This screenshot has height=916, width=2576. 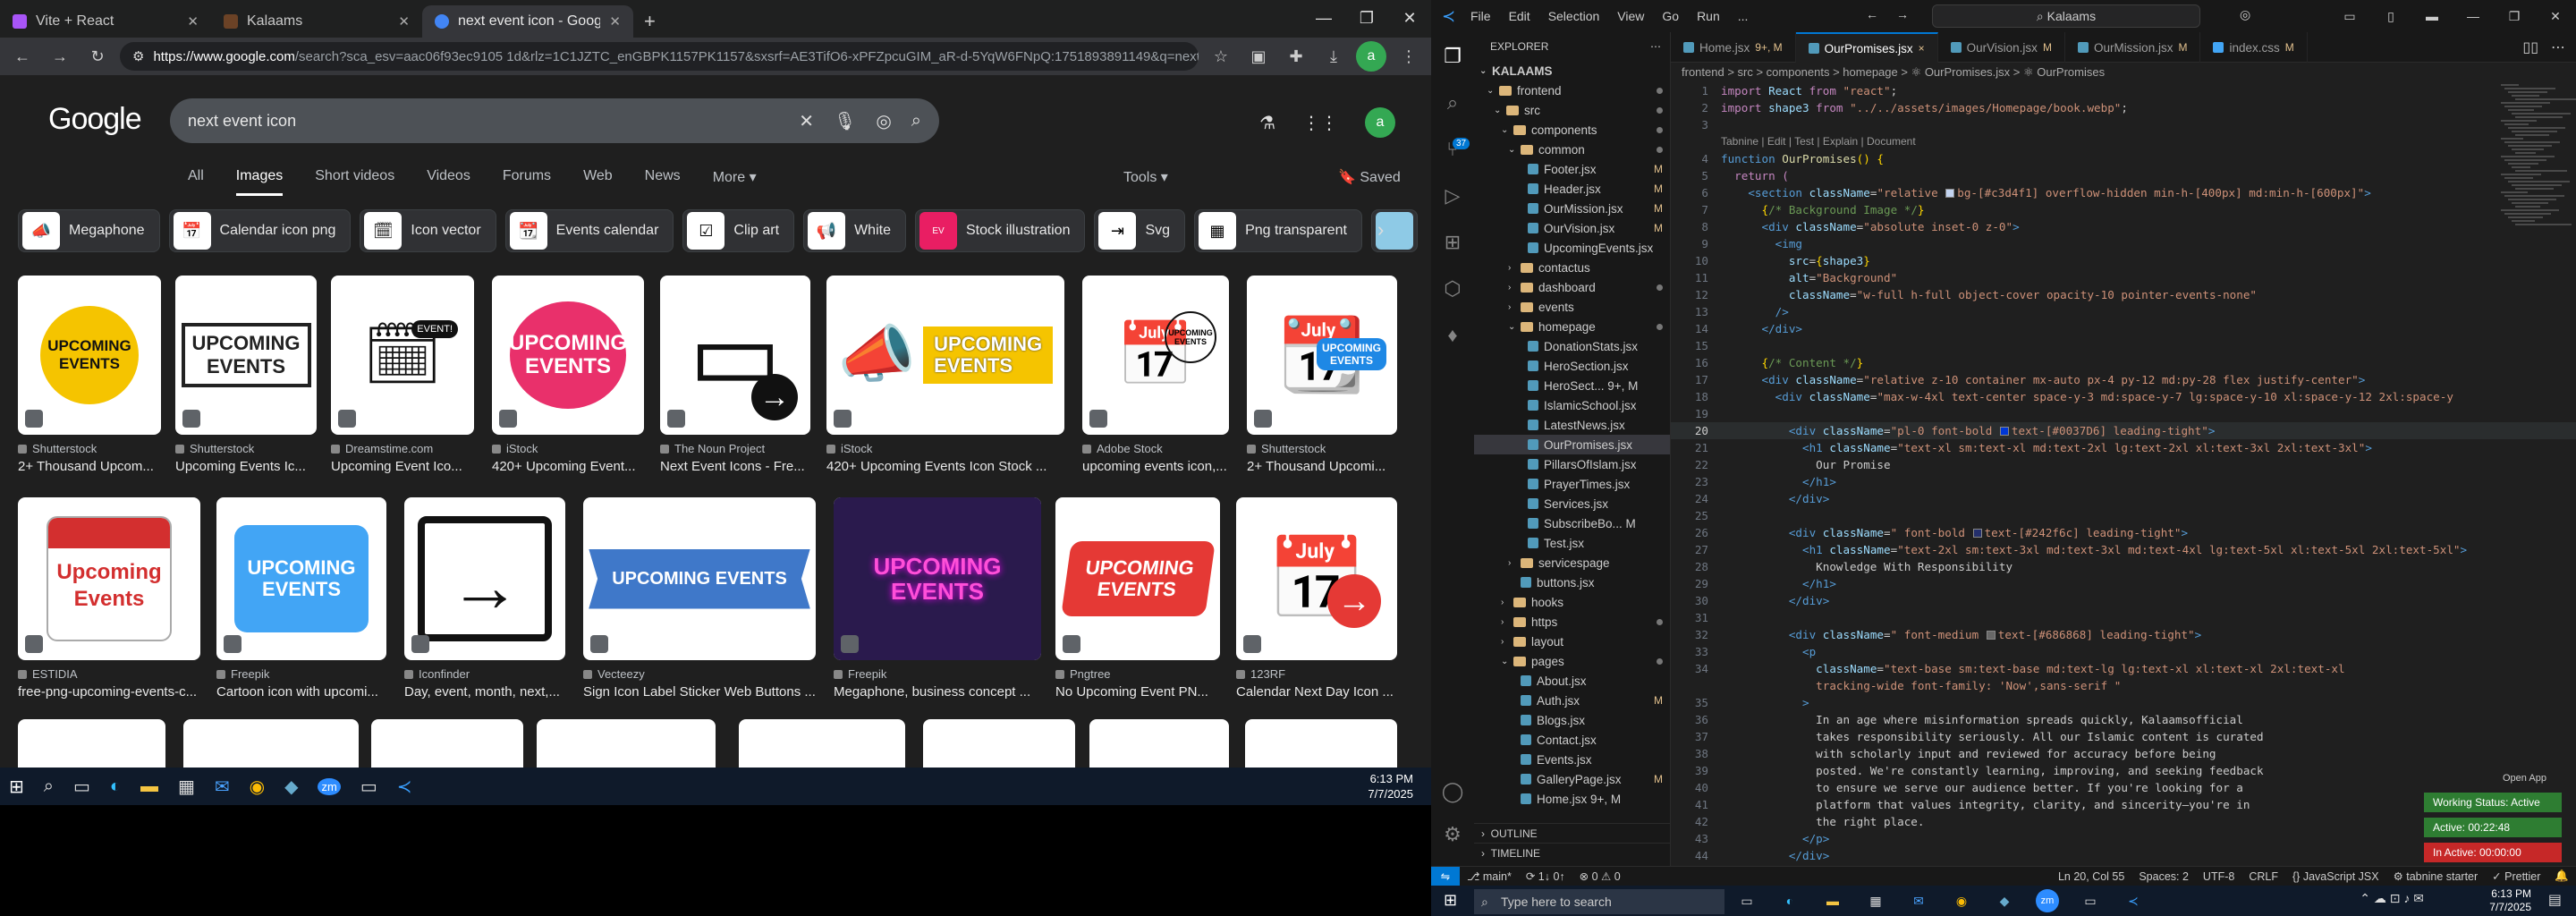 What do you see at coordinates (49, 786) in the screenshot?
I see `search-icon: ⌕` at bounding box center [49, 786].